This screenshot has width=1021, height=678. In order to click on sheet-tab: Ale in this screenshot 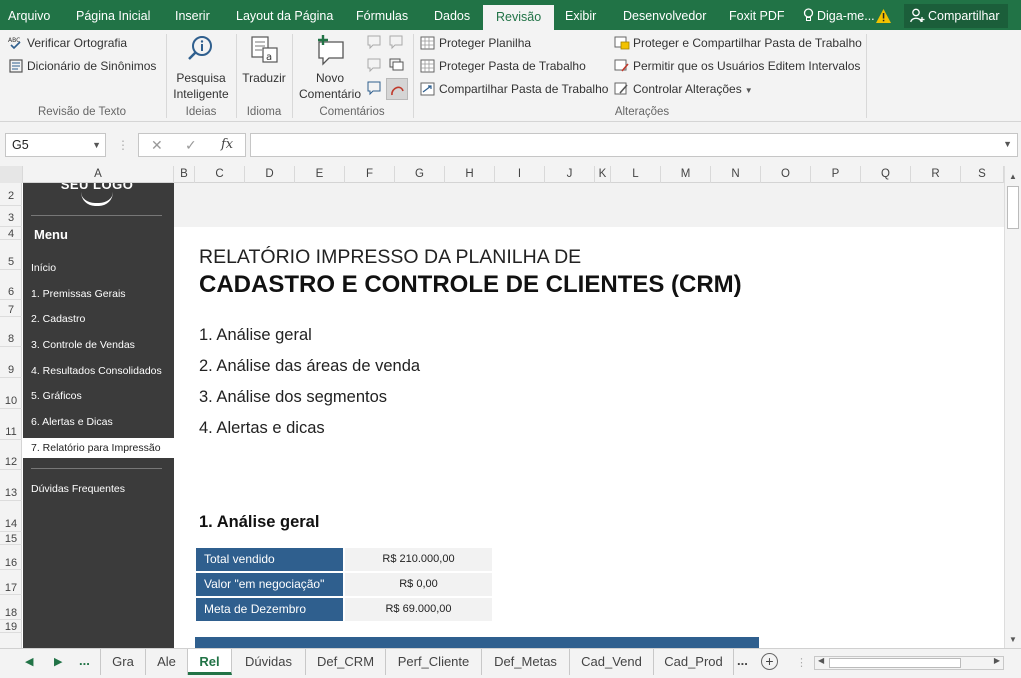, I will do `click(167, 662)`.